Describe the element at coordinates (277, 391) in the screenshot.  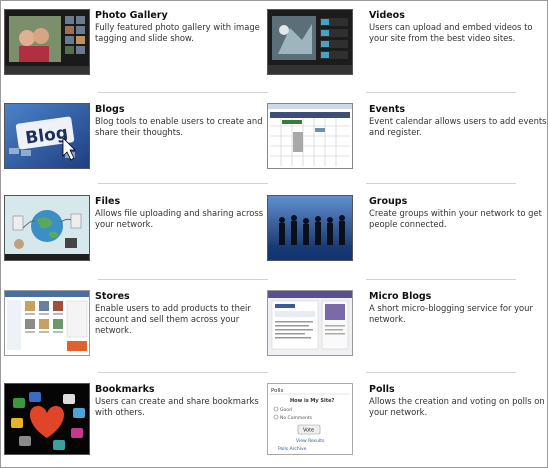
I see `polls-thumb-header: Polls` at that location.